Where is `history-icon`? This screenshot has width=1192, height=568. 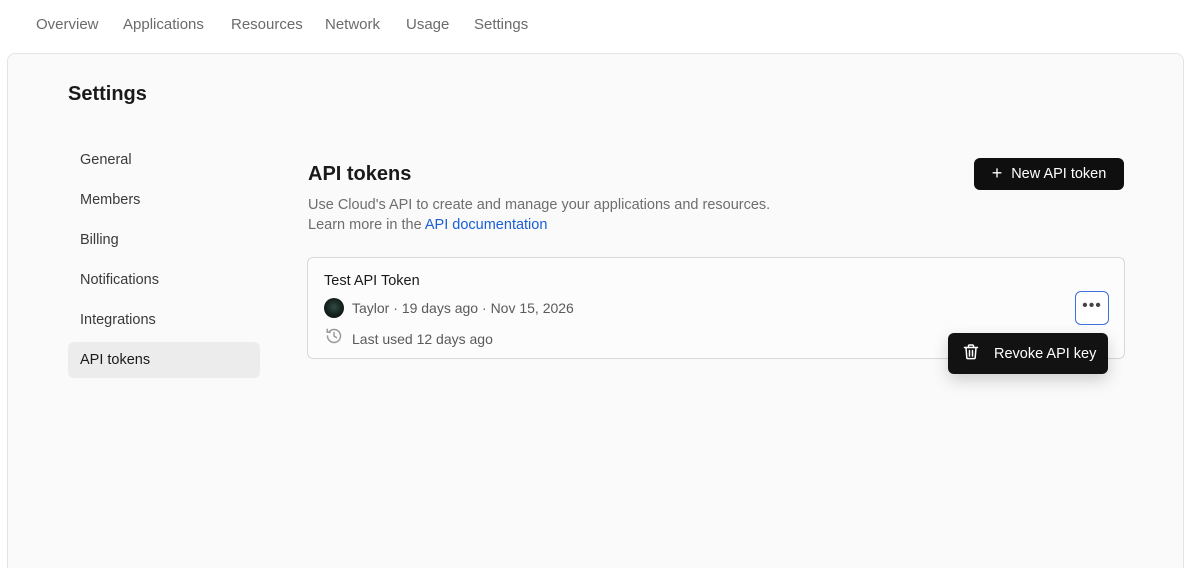 history-icon is located at coordinates (334, 338).